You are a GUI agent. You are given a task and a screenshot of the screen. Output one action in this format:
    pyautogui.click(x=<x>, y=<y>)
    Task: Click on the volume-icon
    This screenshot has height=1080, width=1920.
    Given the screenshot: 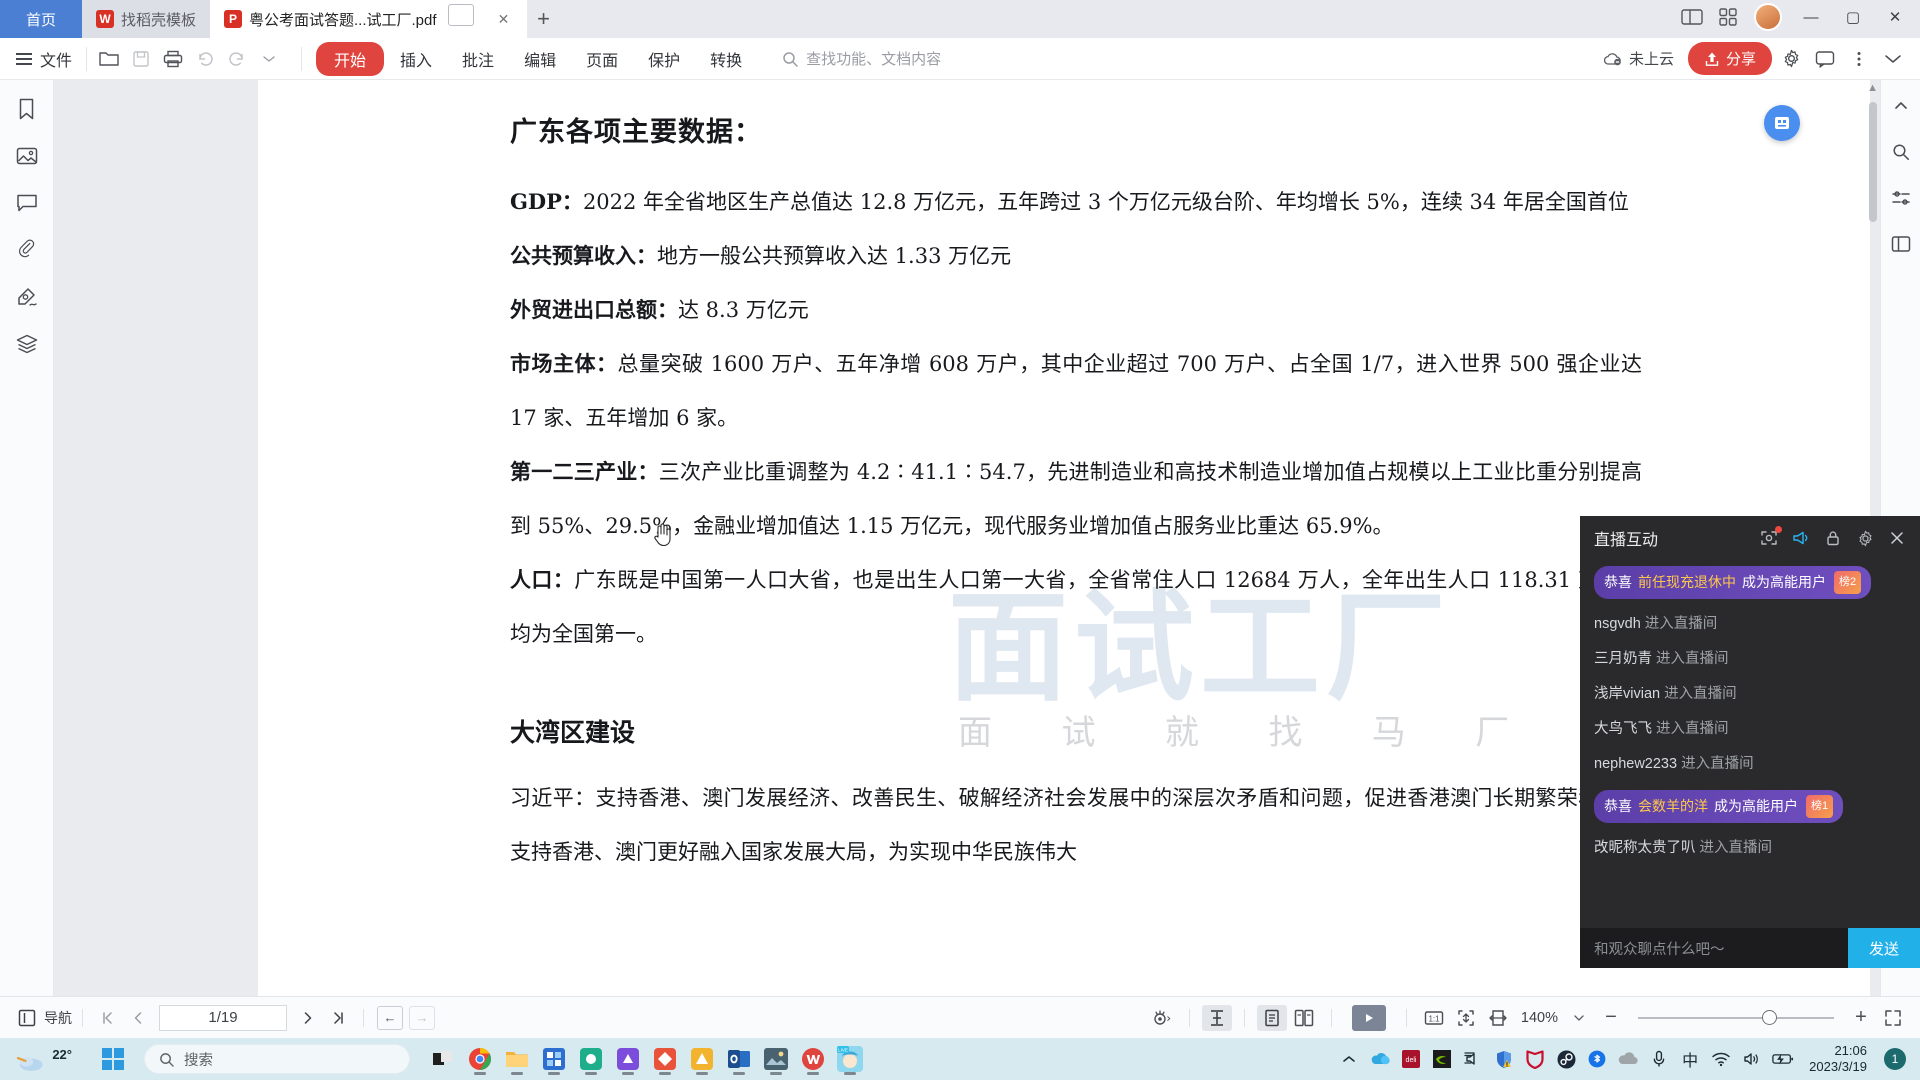 What is the action you would take?
    pyautogui.click(x=1752, y=1059)
    